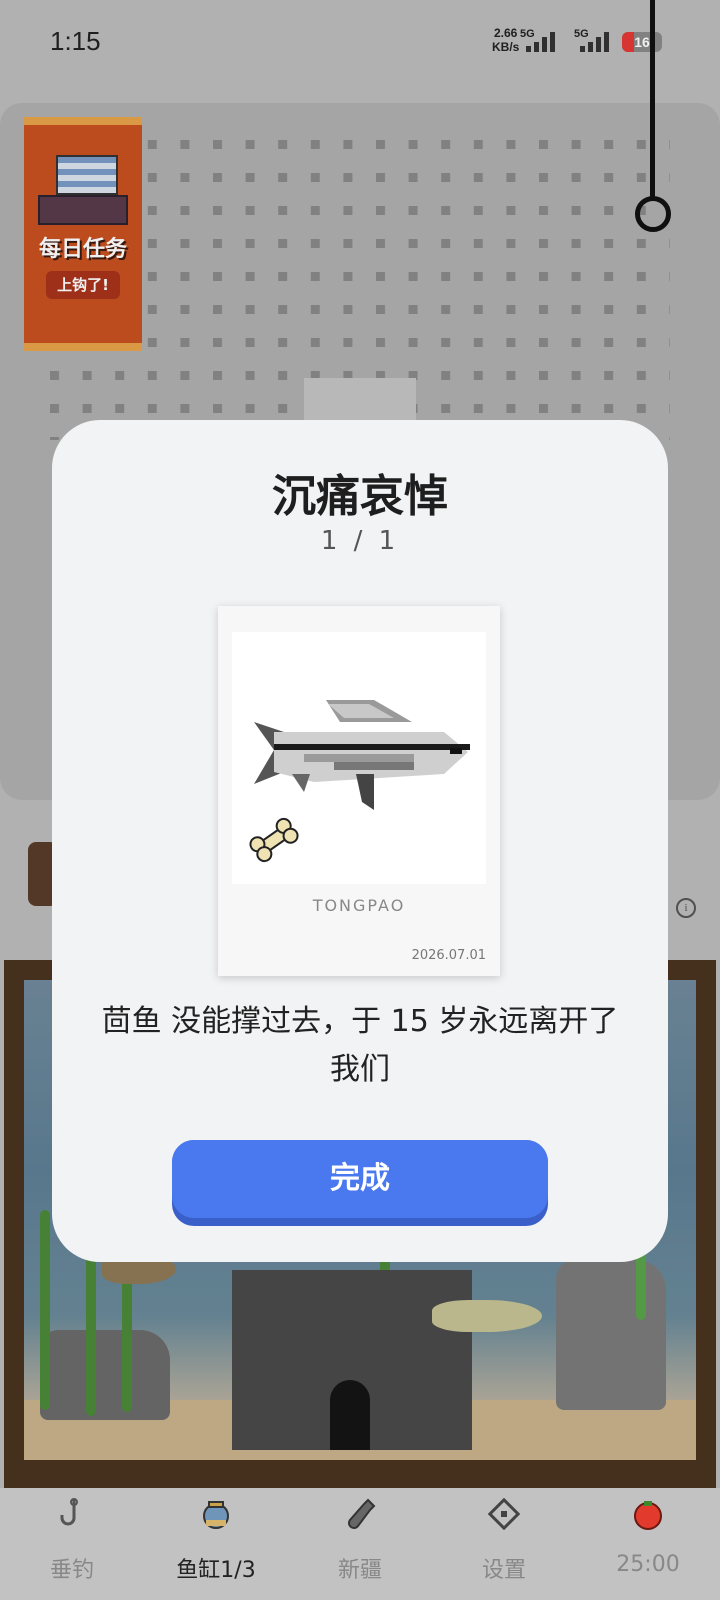  What do you see at coordinates (362, 1513) in the screenshot?
I see `bottle-icon` at bounding box center [362, 1513].